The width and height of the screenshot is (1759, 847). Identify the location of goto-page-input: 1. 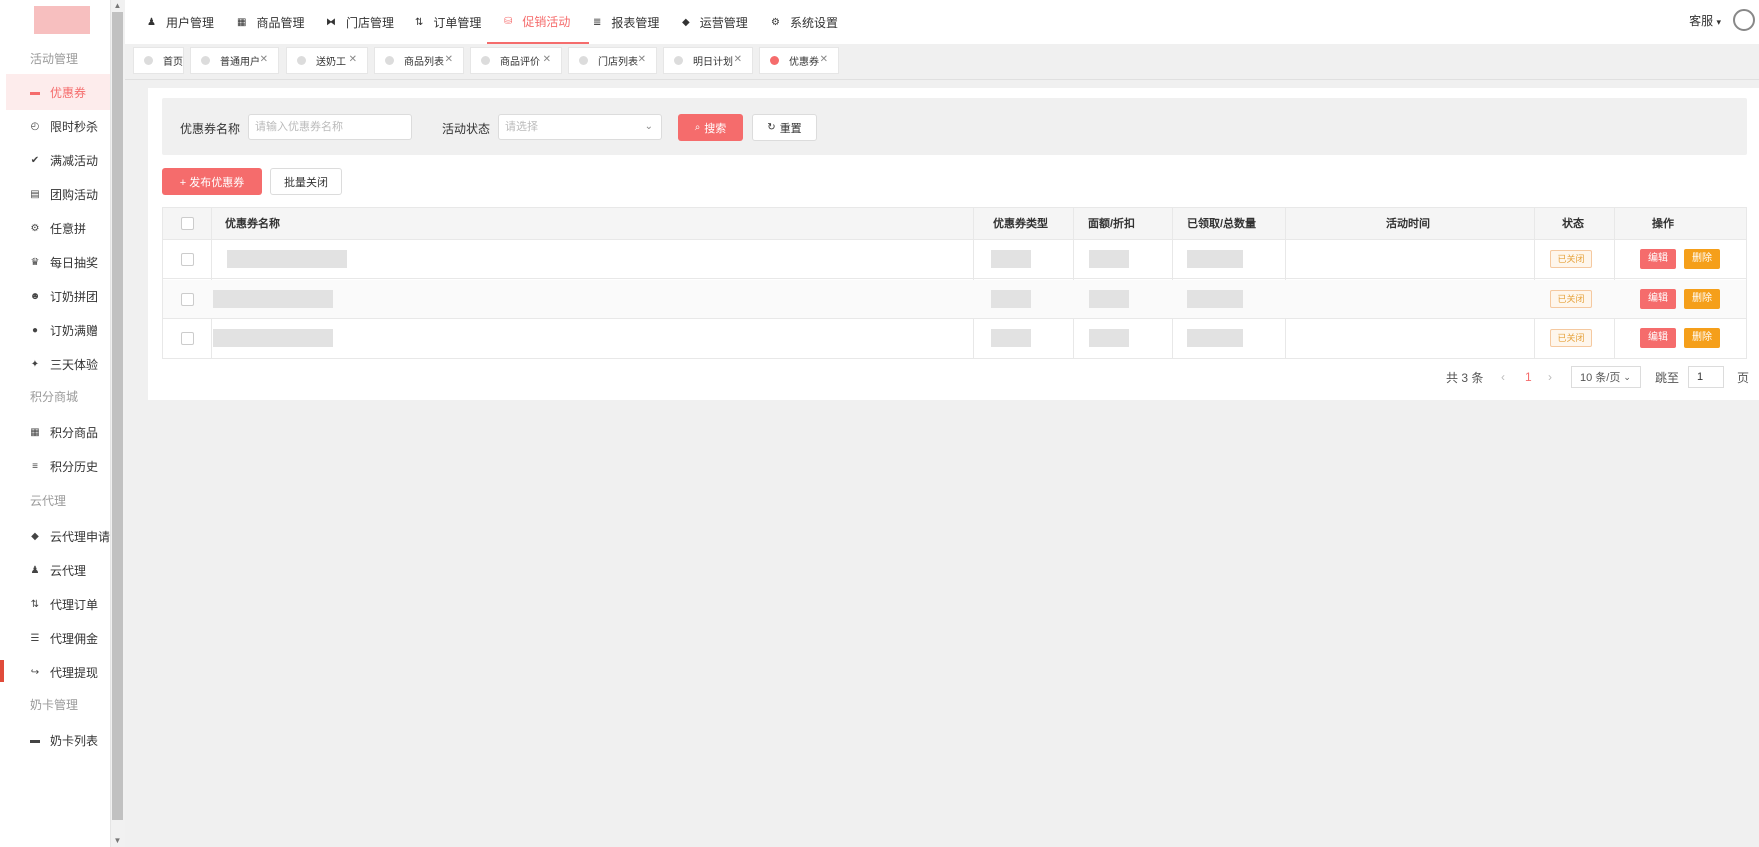
(1706, 377).